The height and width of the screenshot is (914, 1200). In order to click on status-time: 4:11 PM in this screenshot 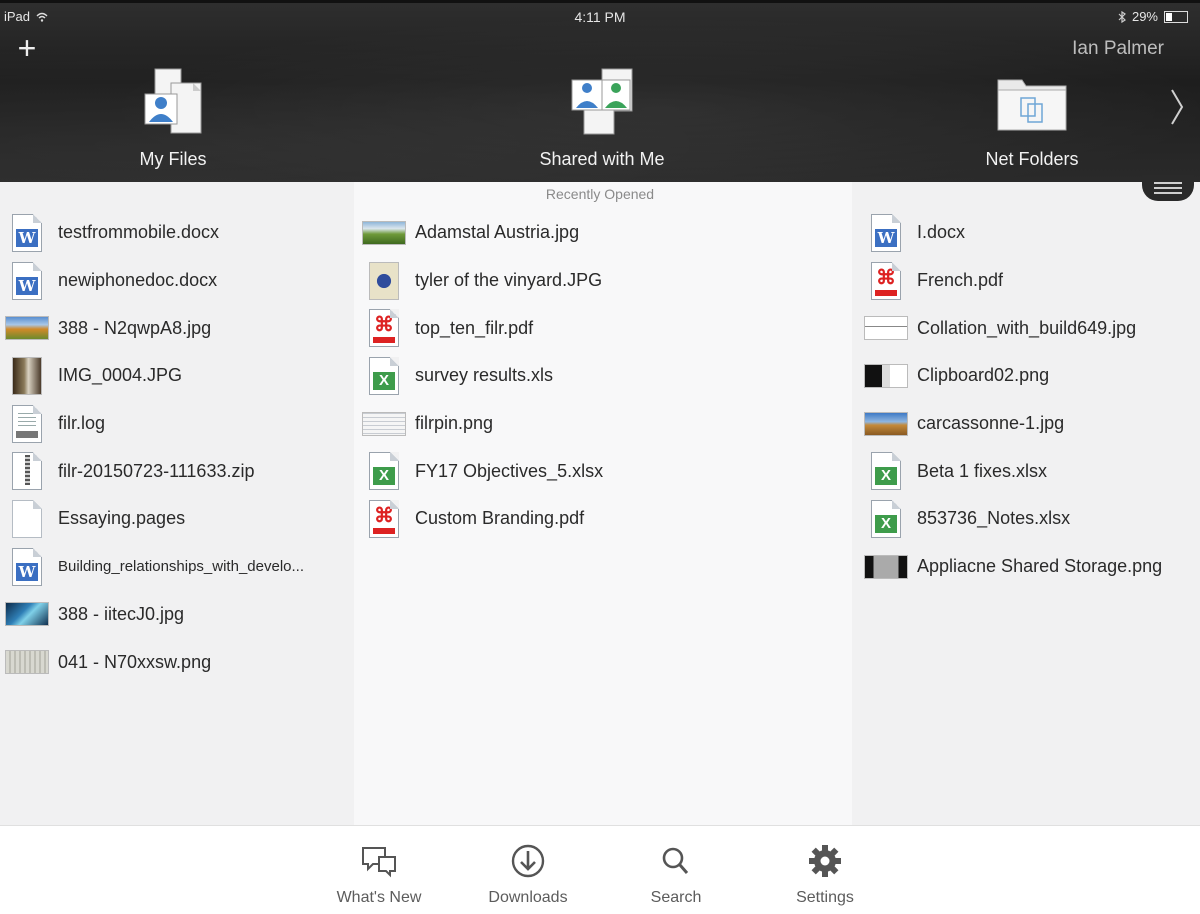, I will do `click(600, 17)`.